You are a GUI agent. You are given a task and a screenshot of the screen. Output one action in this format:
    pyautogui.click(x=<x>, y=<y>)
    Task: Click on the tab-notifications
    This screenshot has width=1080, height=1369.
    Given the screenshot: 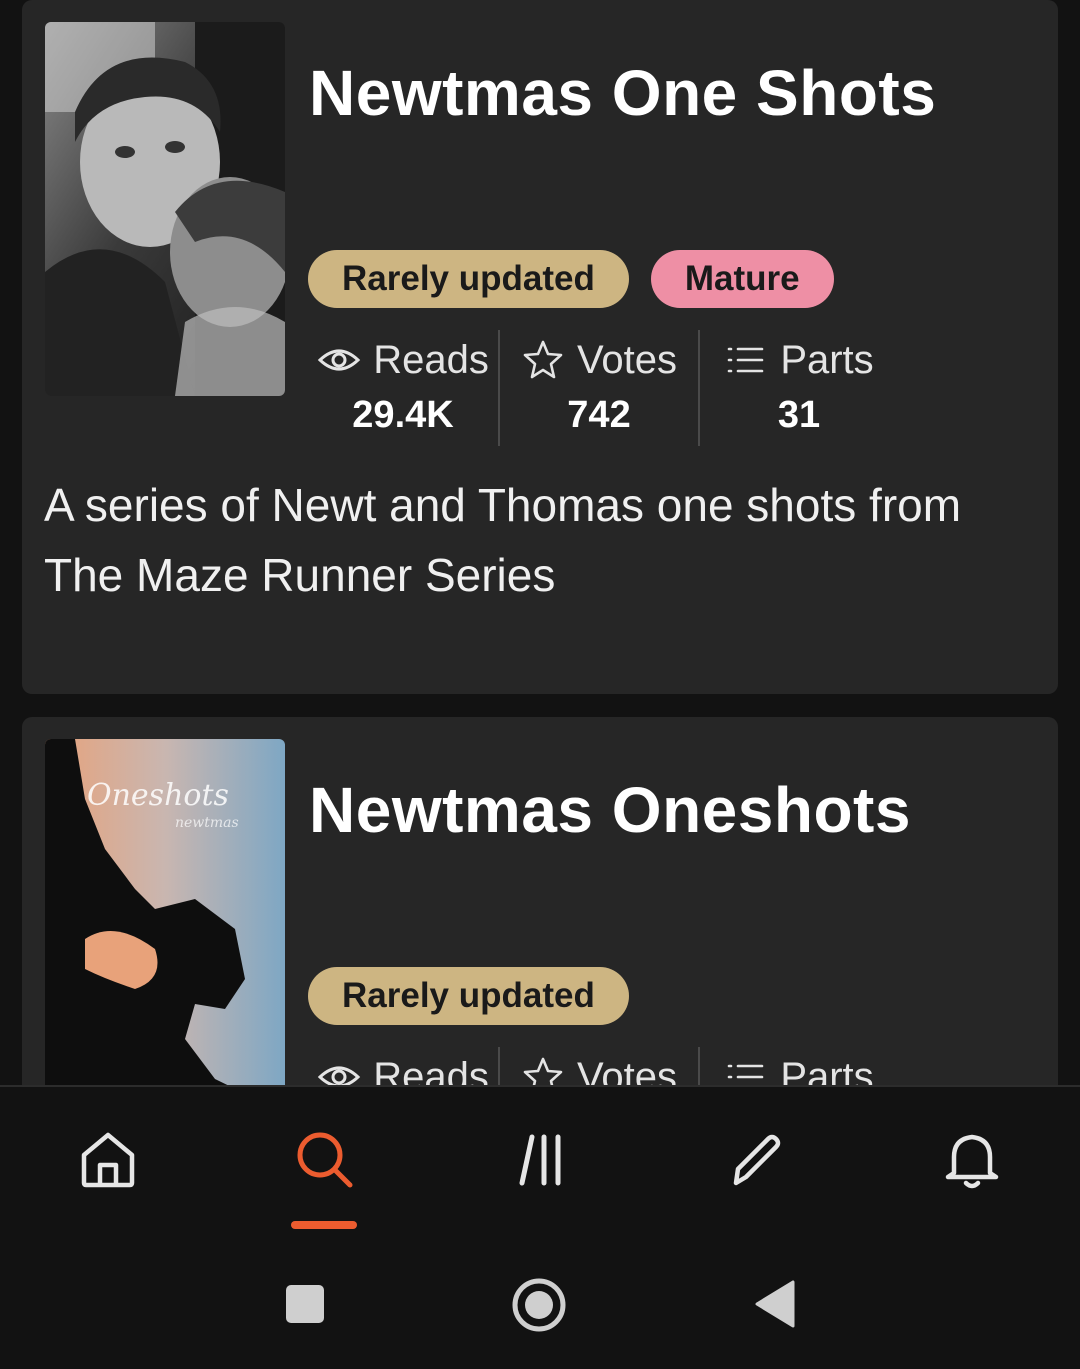 What is the action you would take?
    pyautogui.click(x=972, y=1172)
    